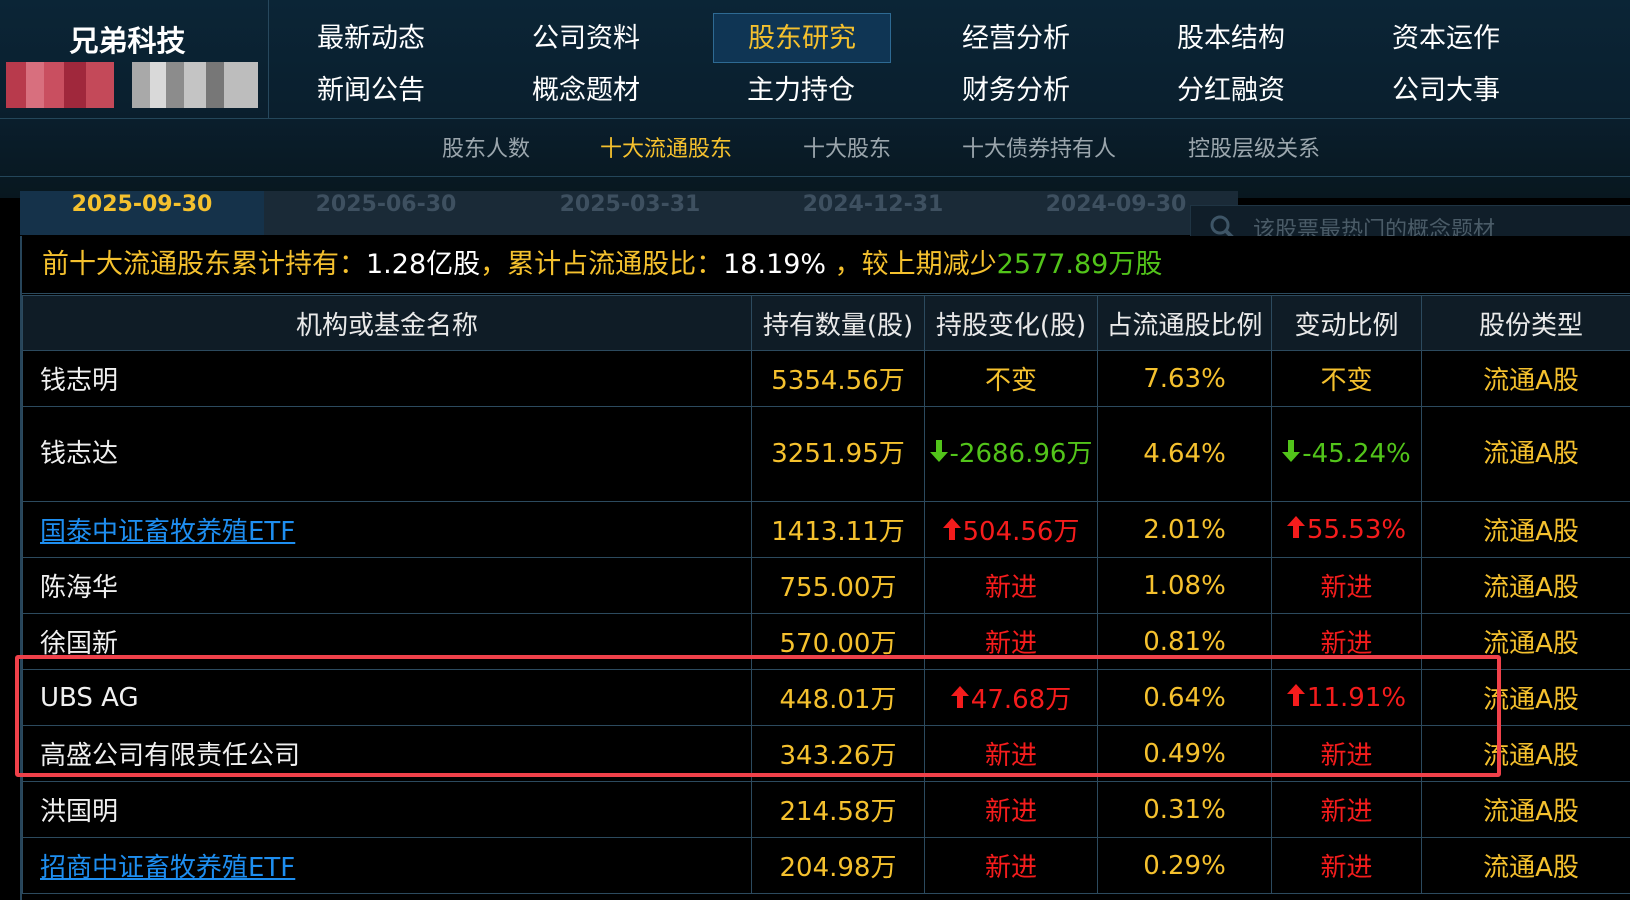 The image size is (1630, 900). I want to click on tab-date-2025-09-30: 2025-09-30, so click(142, 213).